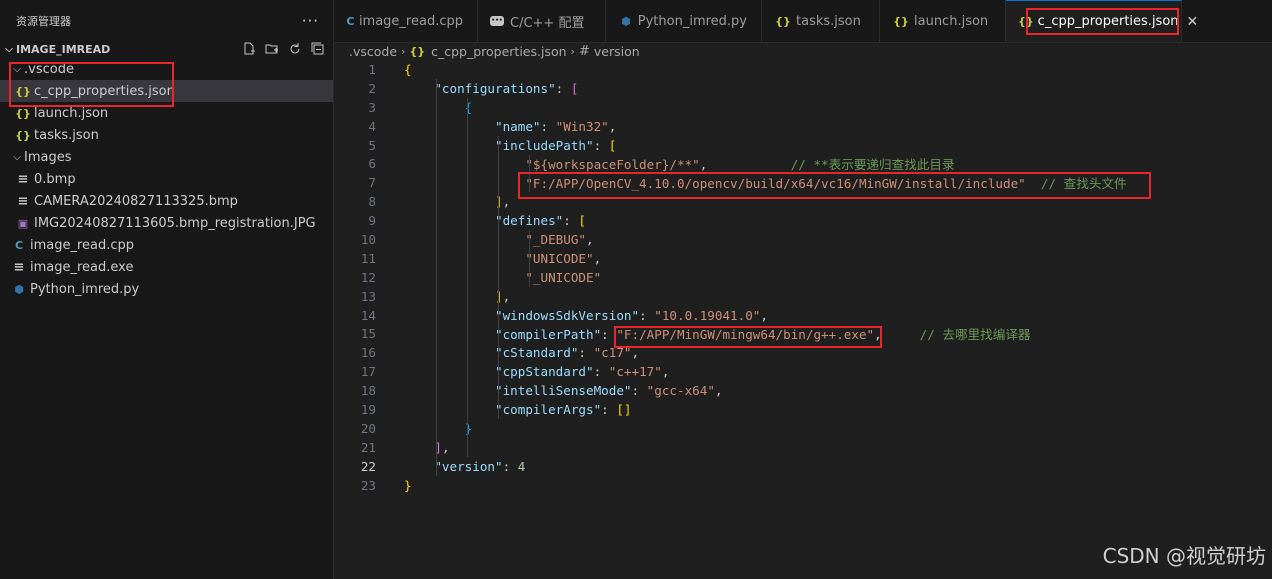 The image size is (1272, 579). I want to click on tab-c-c-: ••• C/C++ 配置, so click(542, 21).